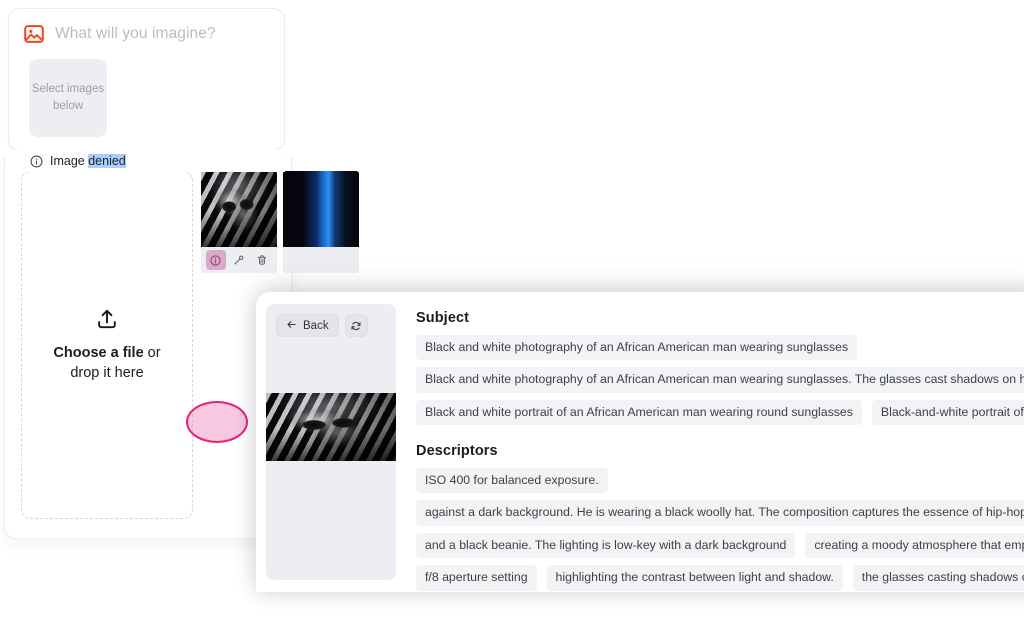  I want to click on prompt-input-row: What will you imagine?, so click(146, 27).